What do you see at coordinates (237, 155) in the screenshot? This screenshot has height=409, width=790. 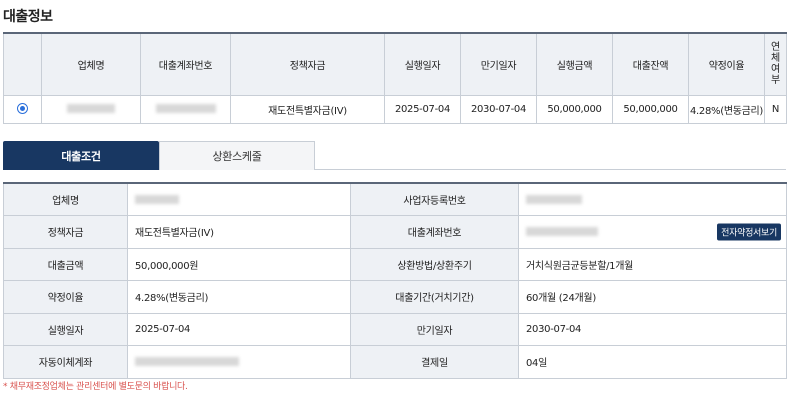 I see `tab-repayment-schedule: 상환스케줄` at bounding box center [237, 155].